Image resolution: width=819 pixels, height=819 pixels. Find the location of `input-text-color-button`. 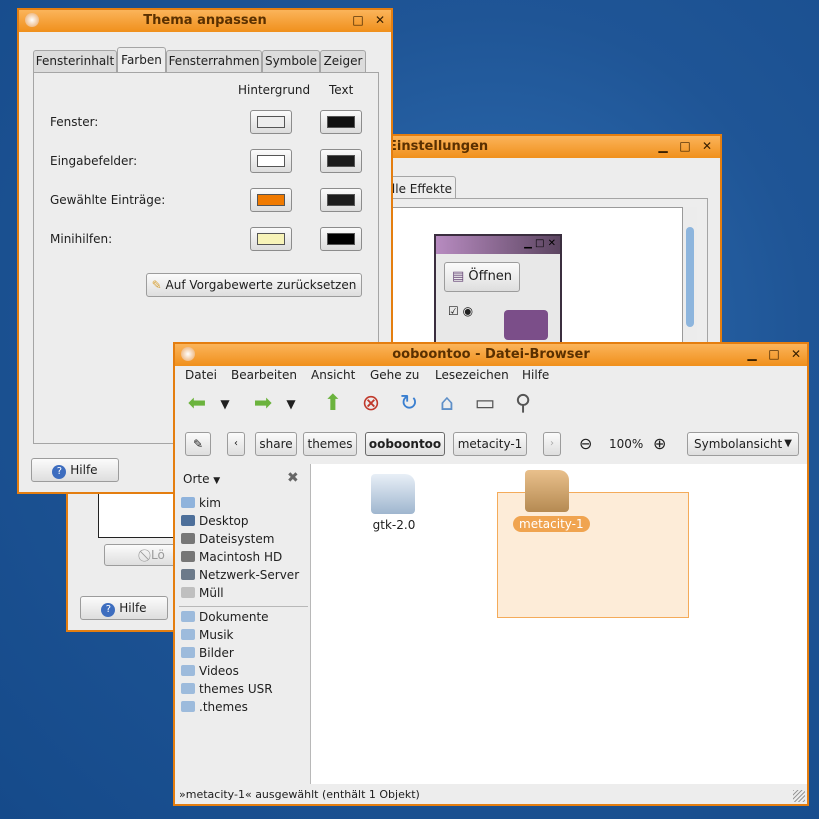

input-text-color-button is located at coordinates (341, 161).